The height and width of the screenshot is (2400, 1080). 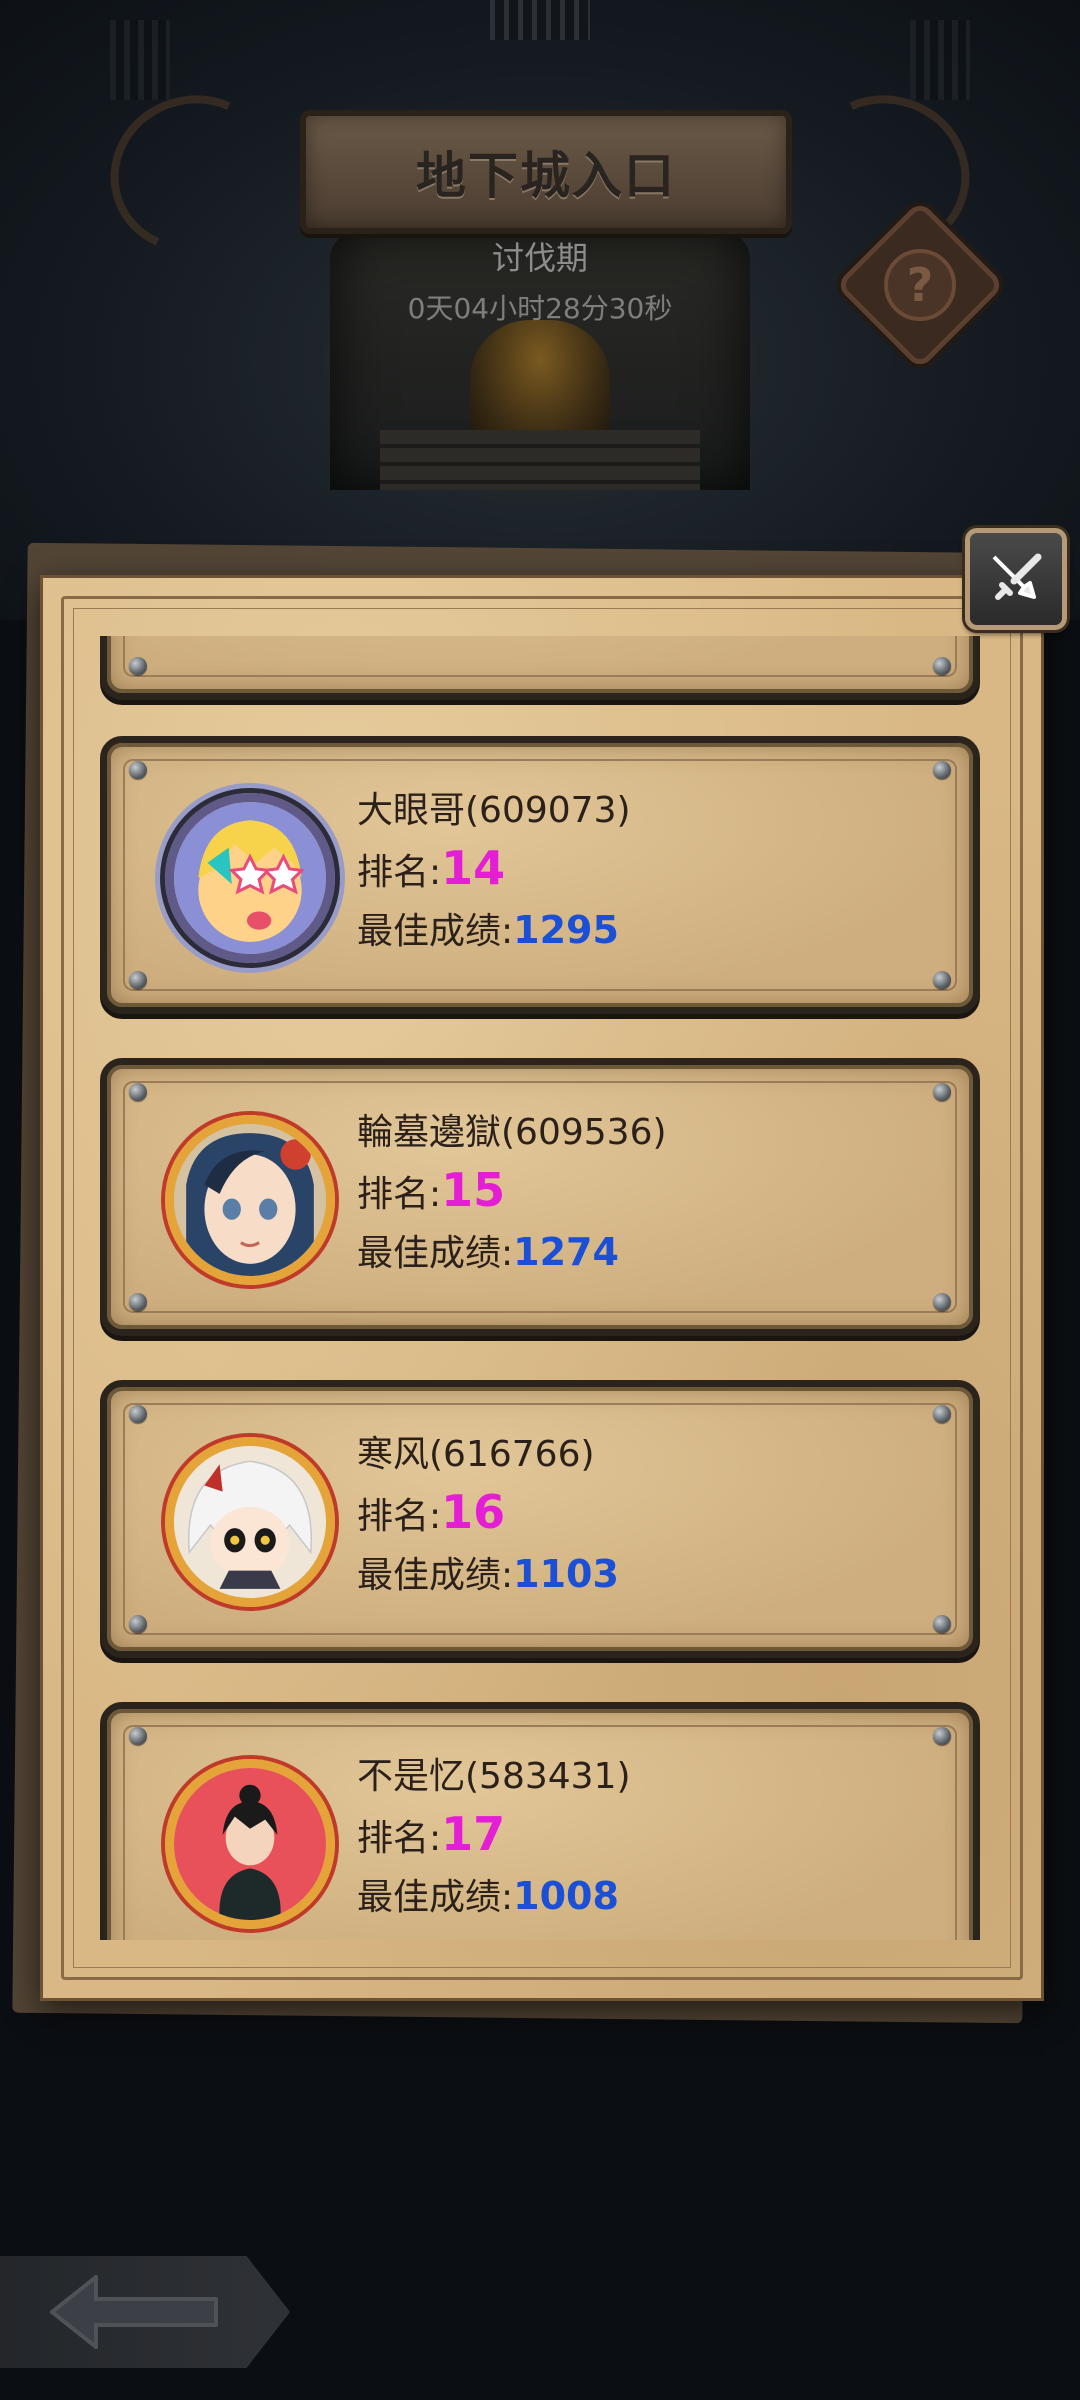 I want to click on crossed-swords-icon, so click(x=1017, y=576).